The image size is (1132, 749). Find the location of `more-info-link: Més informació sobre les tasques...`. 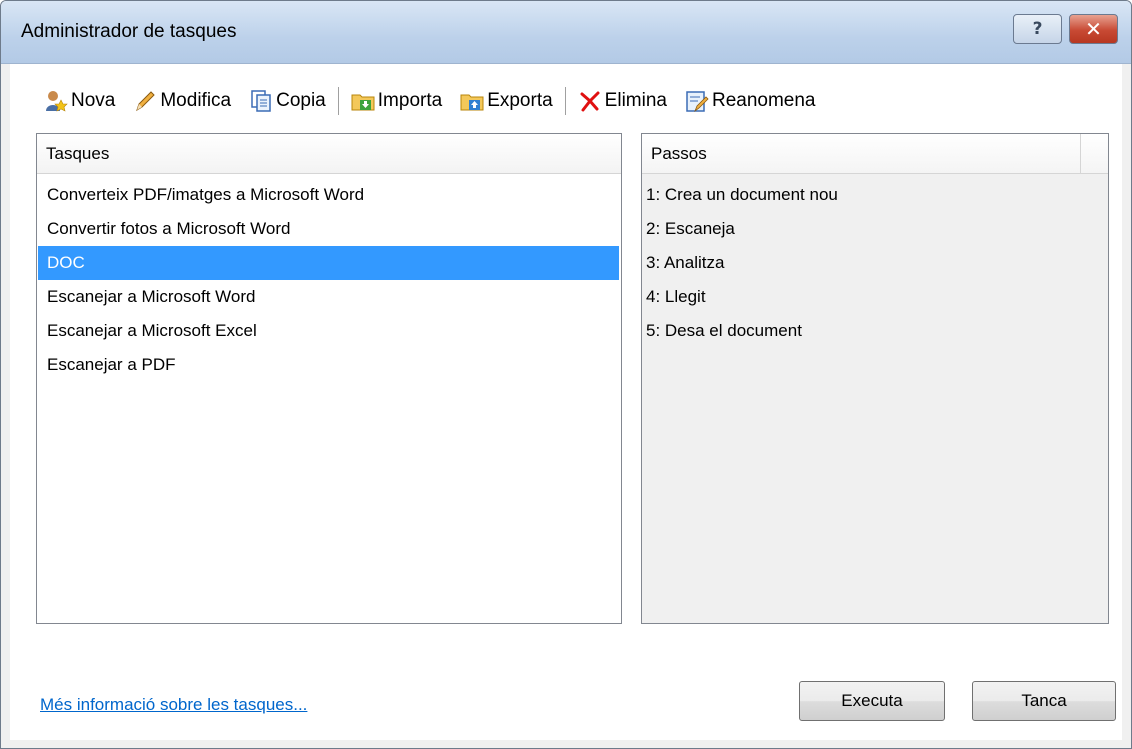

more-info-link: Més informació sobre les tasques... is located at coordinates (173, 705).